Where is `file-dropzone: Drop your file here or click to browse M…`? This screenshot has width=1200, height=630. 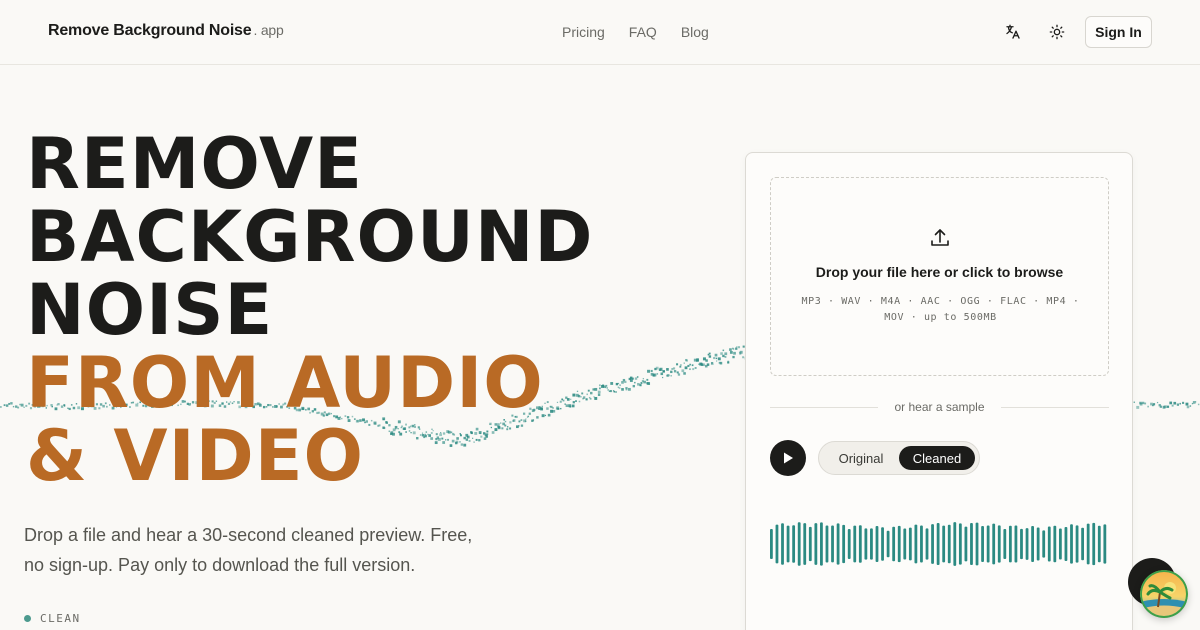 file-dropzone: Drop your file here or click to browse M… is located at coordinates (939, 276).